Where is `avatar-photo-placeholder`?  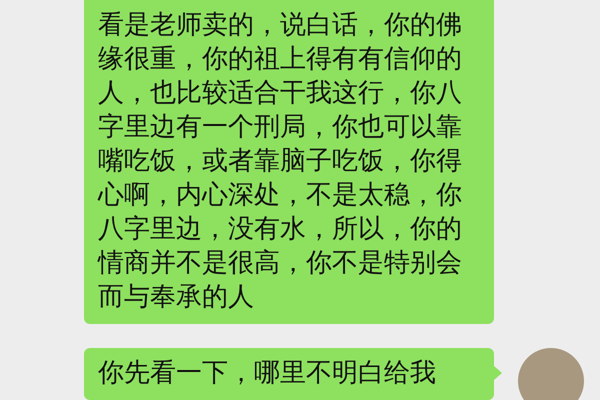 avatar-photo-placeholder is located at coordinates (551, 374).